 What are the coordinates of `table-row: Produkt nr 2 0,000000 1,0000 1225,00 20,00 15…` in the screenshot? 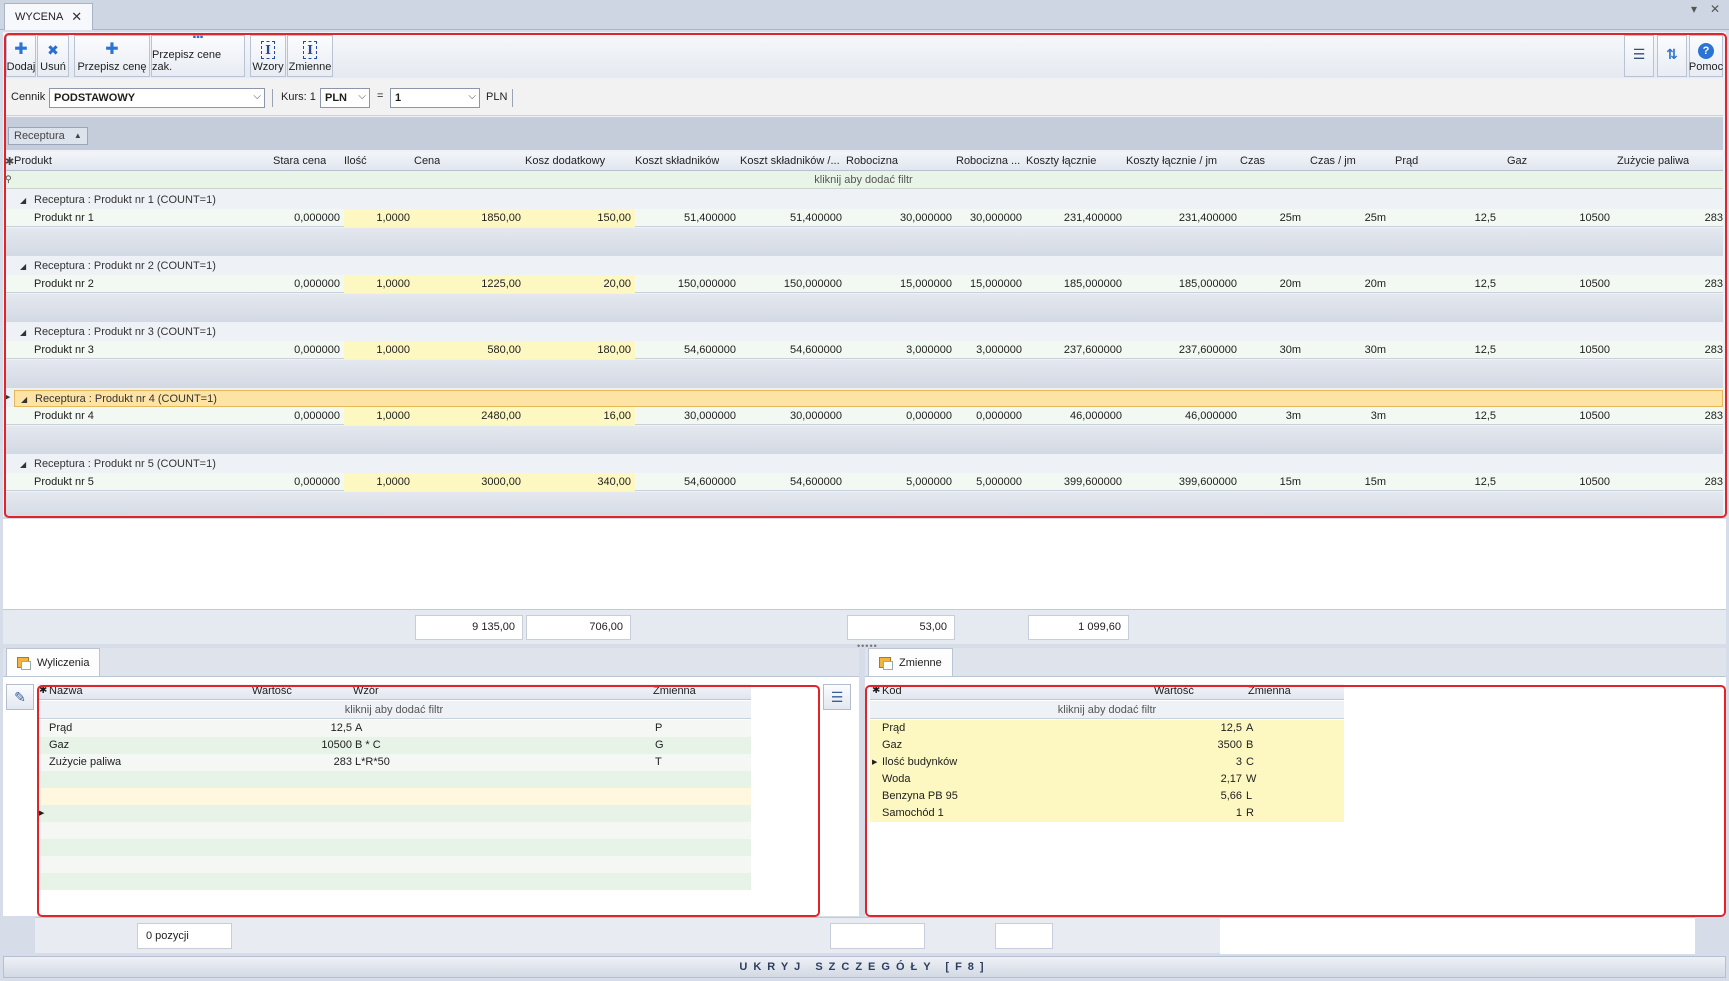 It's located at (863, 284).